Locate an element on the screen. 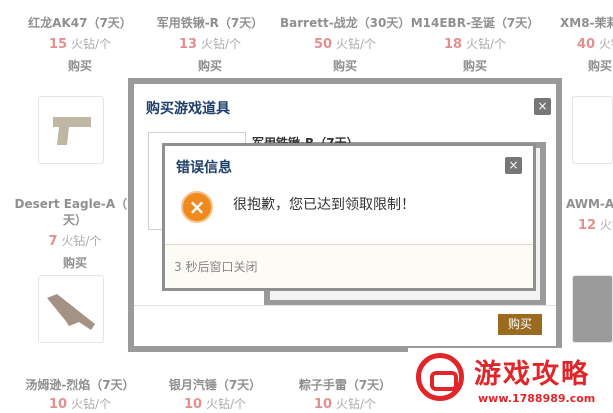 The width and height of the screenshot is (613, 413). error-icon: × is located at coordinates (197, 207).